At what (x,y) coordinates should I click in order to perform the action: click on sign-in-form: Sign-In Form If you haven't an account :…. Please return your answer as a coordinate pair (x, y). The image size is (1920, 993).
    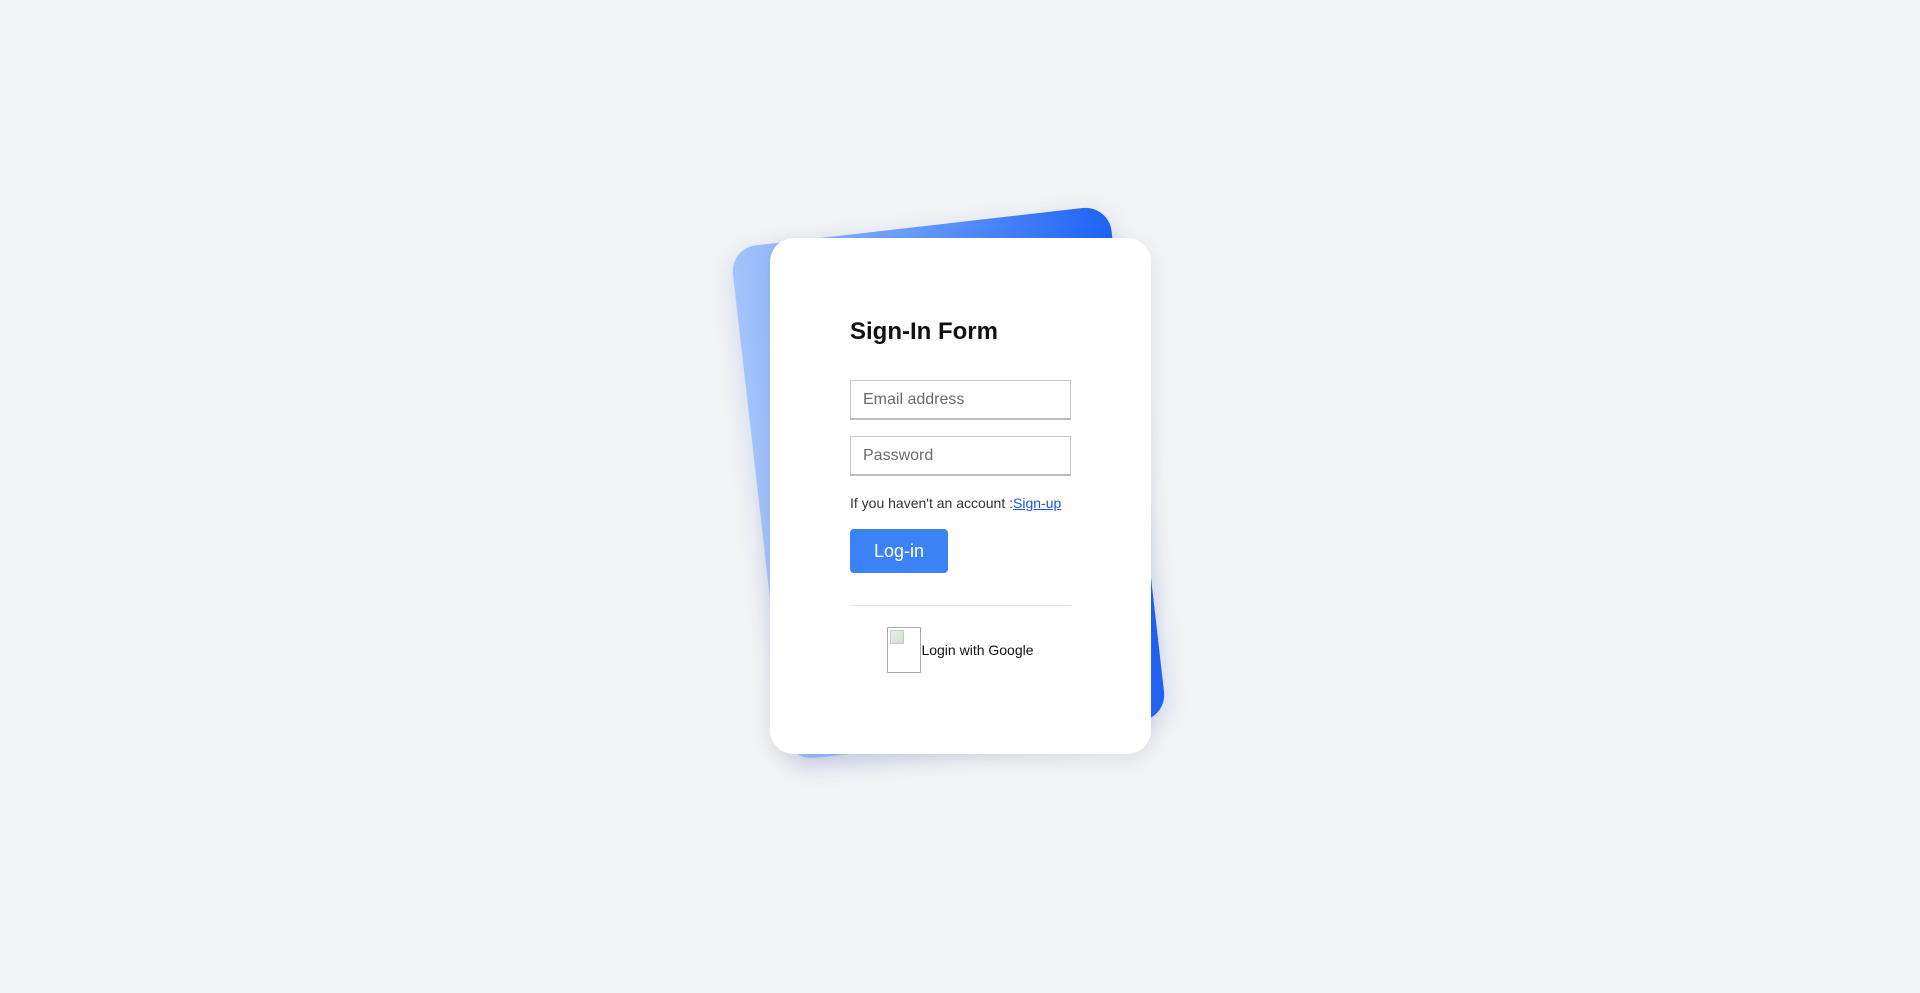
    Looking at the image, I should click on (960, 495).